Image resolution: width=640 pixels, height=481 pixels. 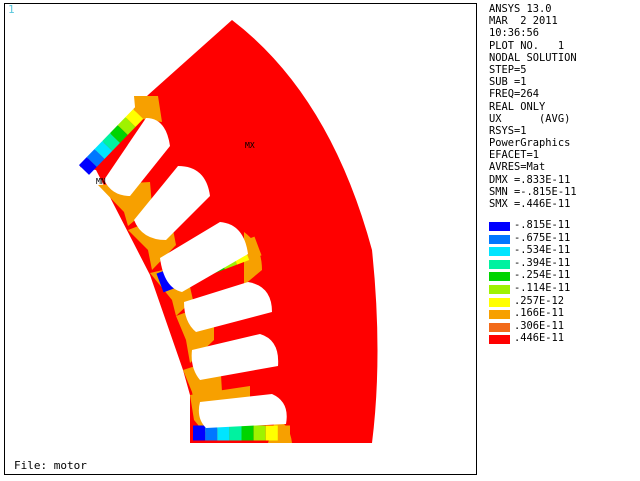 I want to click on info-line: SMN =-.815E-11, so click(x=533, y=191).